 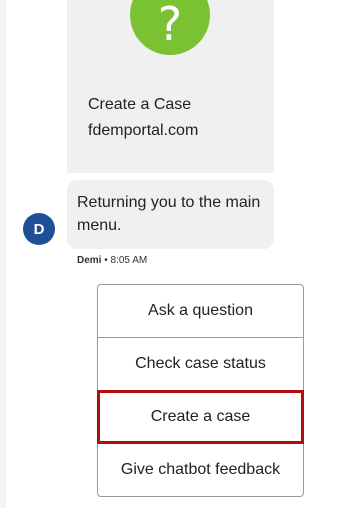 I want to click on bot-avatar: D, so click(x=39, y=229).